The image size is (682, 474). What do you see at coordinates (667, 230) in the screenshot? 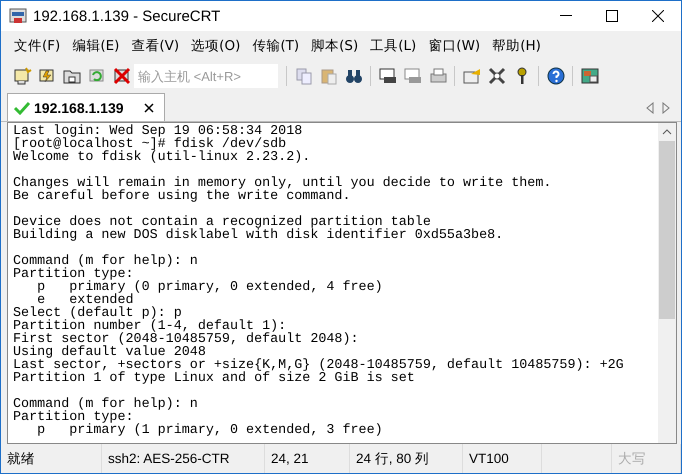
I see `scrollbar-thumb` at bounding box center [667, 230].